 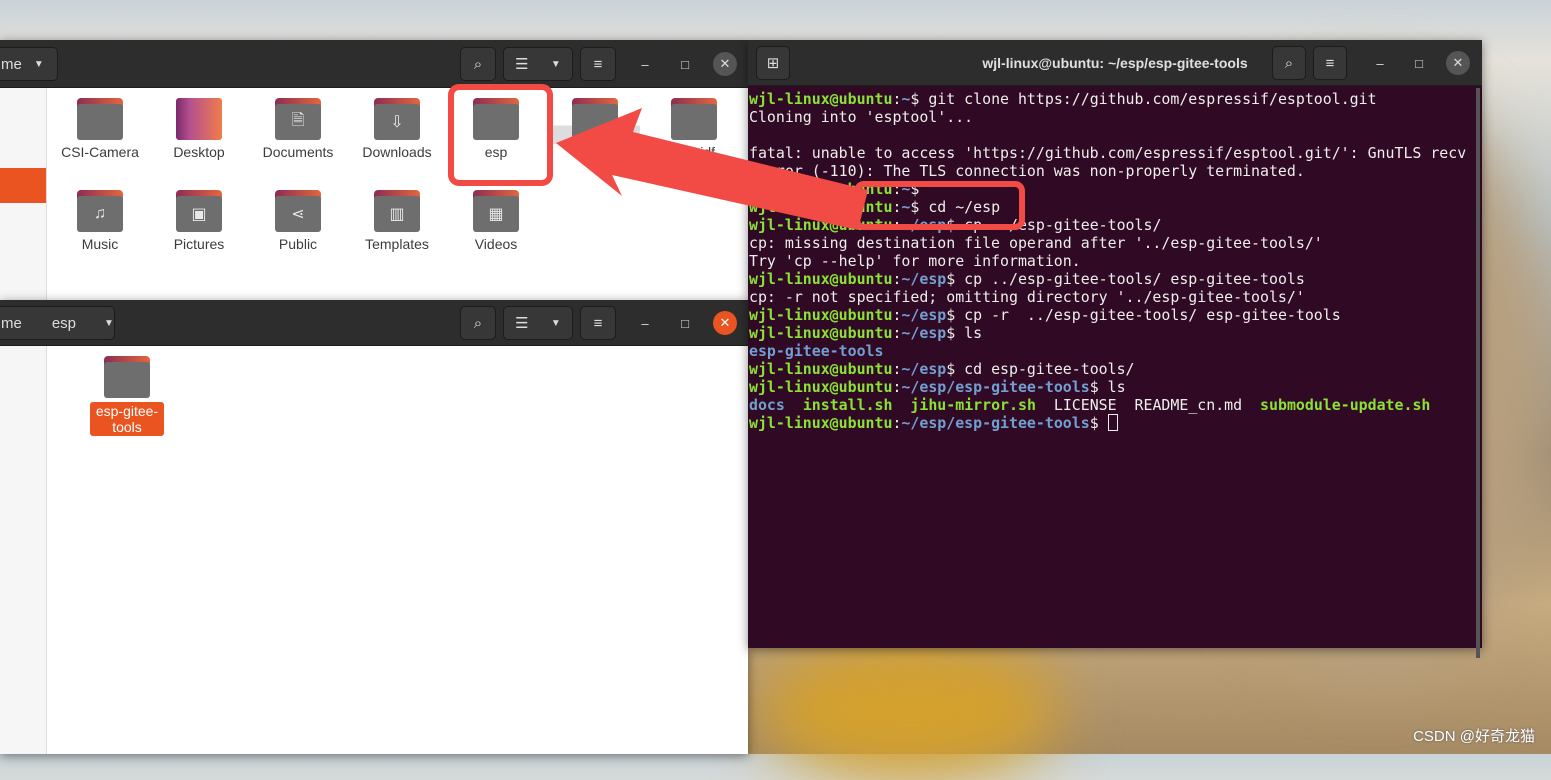 I want to click on watermark: CSDN @好奇龙猫, so click(x=1474, y=736).